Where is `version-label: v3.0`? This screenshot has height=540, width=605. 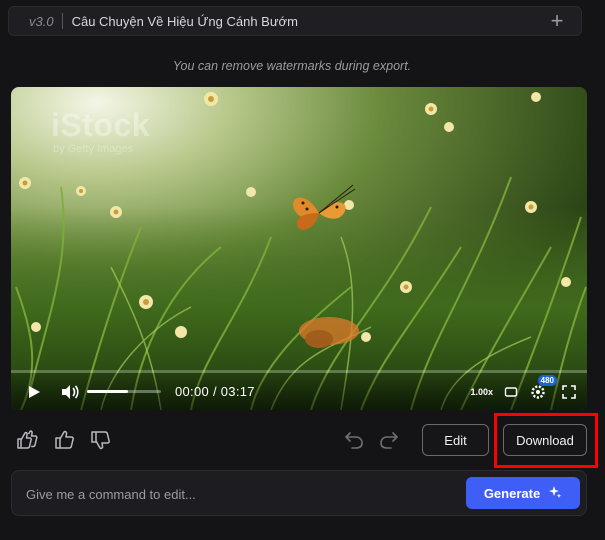
version-label: v3.0 is located at coordinates (41, 21).